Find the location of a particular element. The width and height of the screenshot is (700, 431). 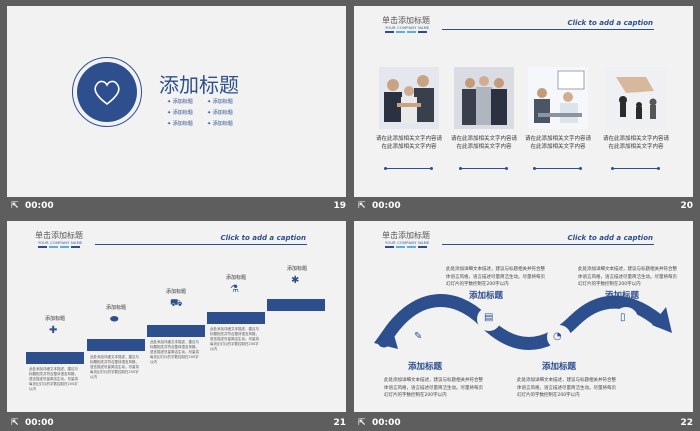

photo-office-meeting is located at coordinates (558, 98).